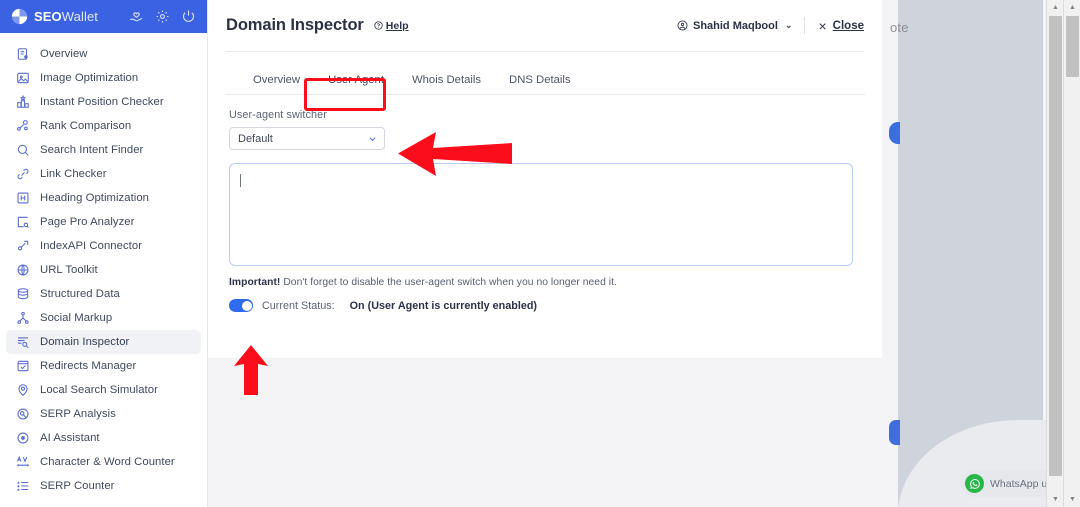 The width and height of the screenshot is (1080, 507). Describe the element at coordinates (103, 270) in the screenshot. I see `sidebar-item-url-toolkit: URL Toolkit` at that location.